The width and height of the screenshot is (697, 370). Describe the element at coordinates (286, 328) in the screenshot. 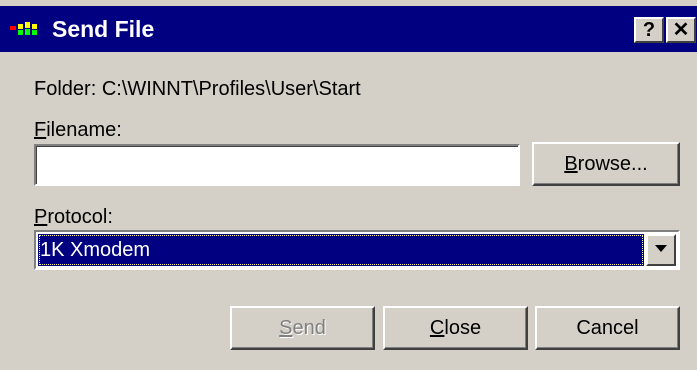

I see `send-label-accel: S` at that location.